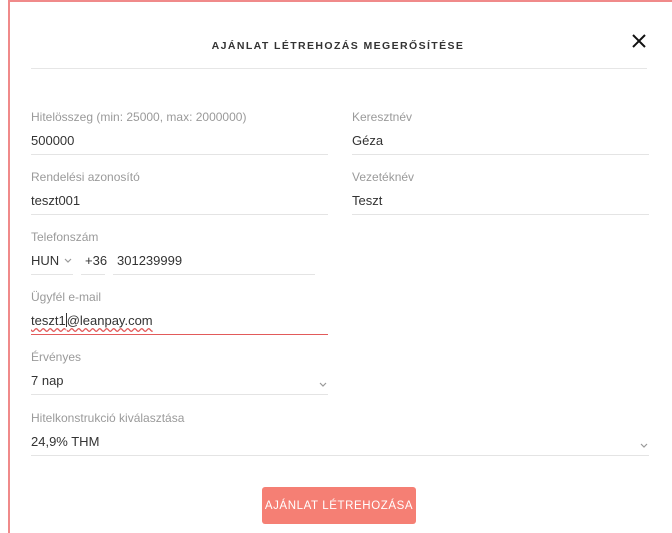  Describe the element at coordinates (65, 237) in the screenshot. I see `phone-label: Telefonszám` at that location.